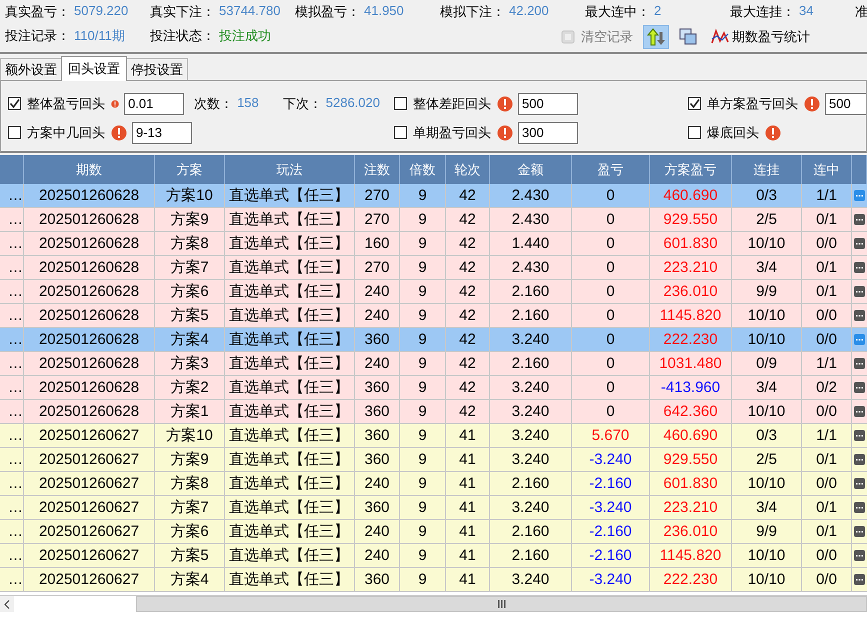  I want to click on settings-tab: 回头设置, so click(94, 68).